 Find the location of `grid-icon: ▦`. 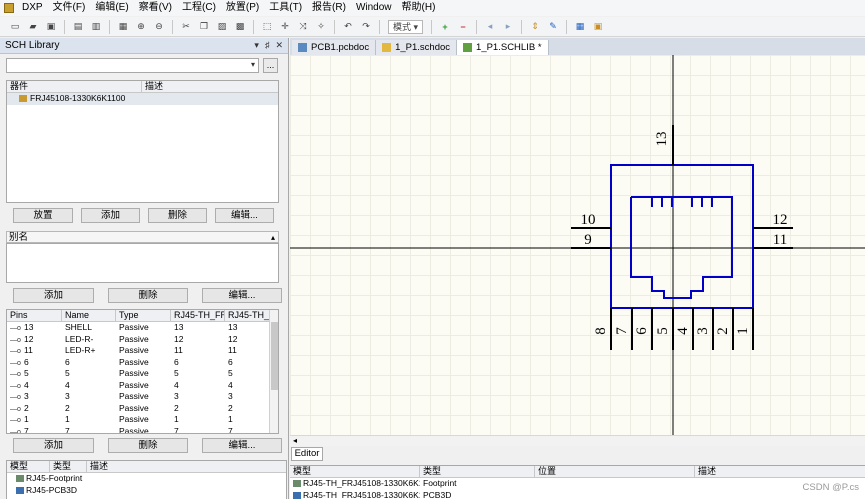

grid-icon: ▦ is located at coordinates (580, 27).